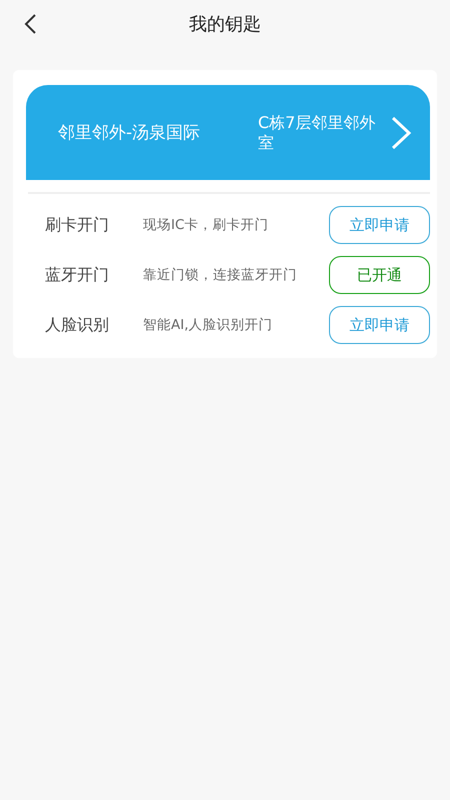 This screenshot has width=450, height=800. What do you see at coordinates (77, 325) in the screenshot?
I see `method-name: 人脸识别` at bounding box center [77, 325].